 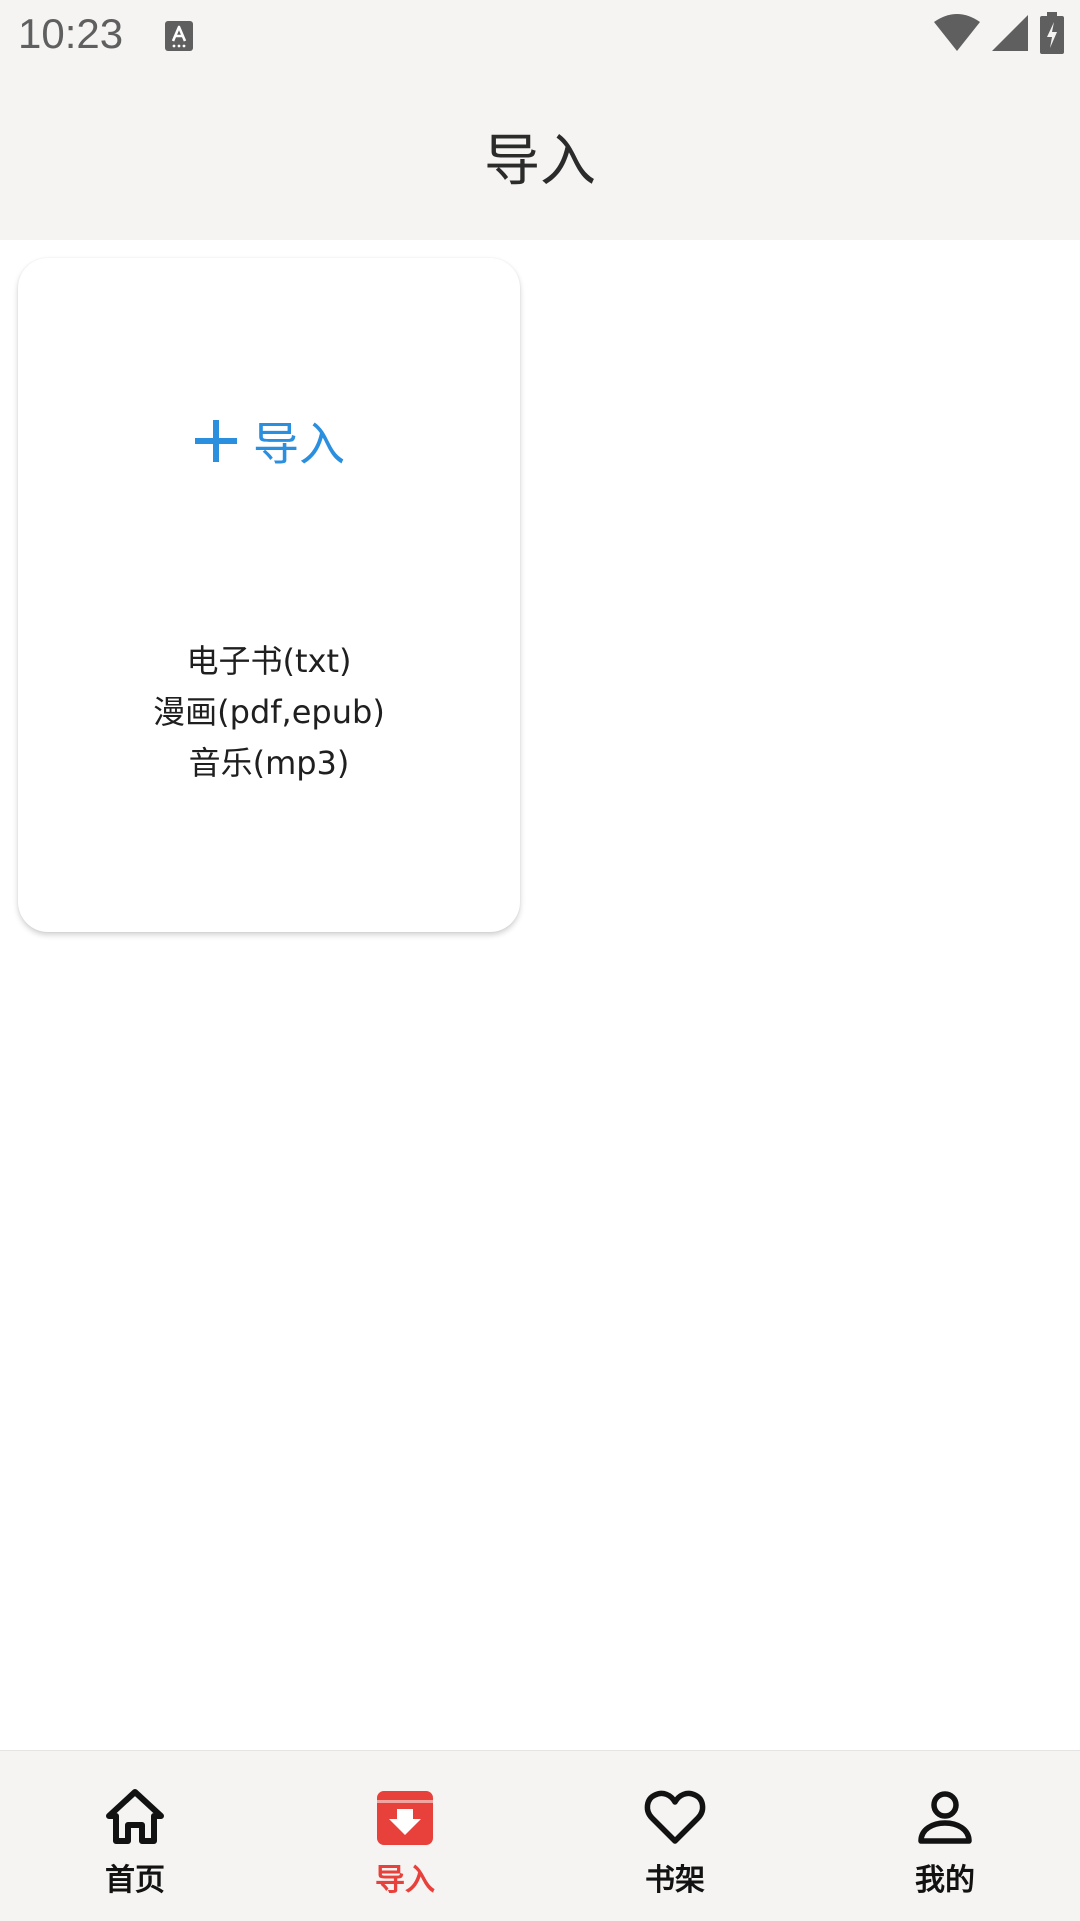 What do you see at coordinates (135, 1816) in the screenshot?
I see `home-icon` at bounding box center [135, 1816].